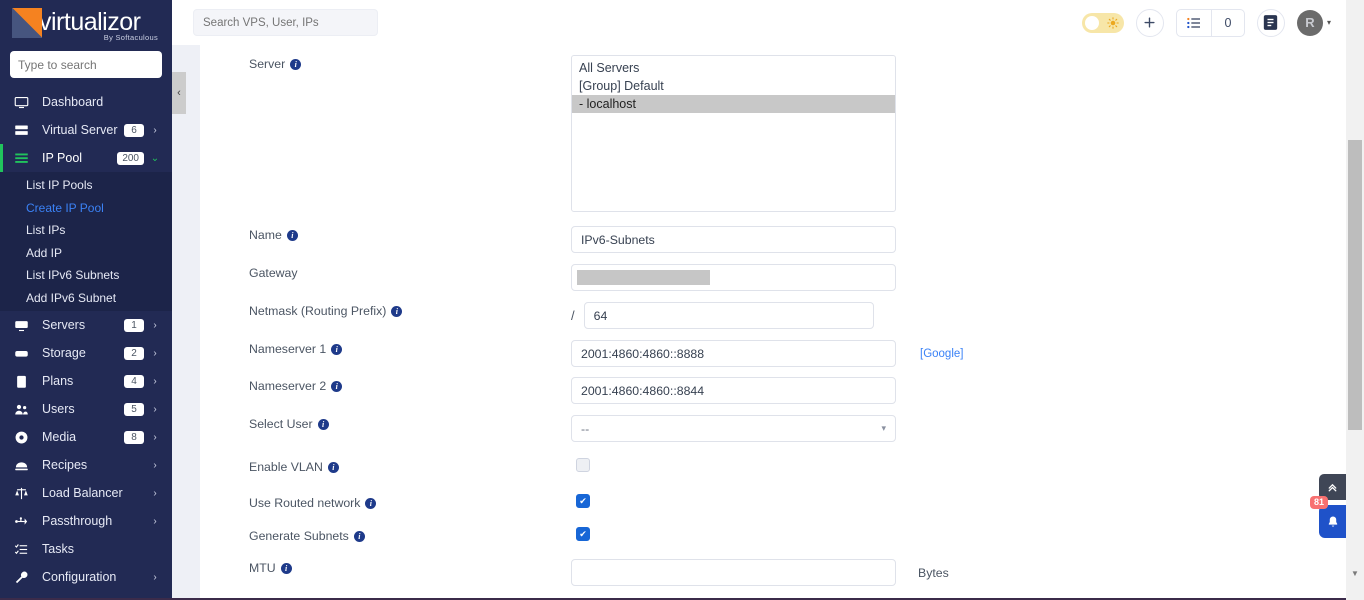  I want to click on sidebar-item-servers: Servers 1 ›, so click(86, 325).